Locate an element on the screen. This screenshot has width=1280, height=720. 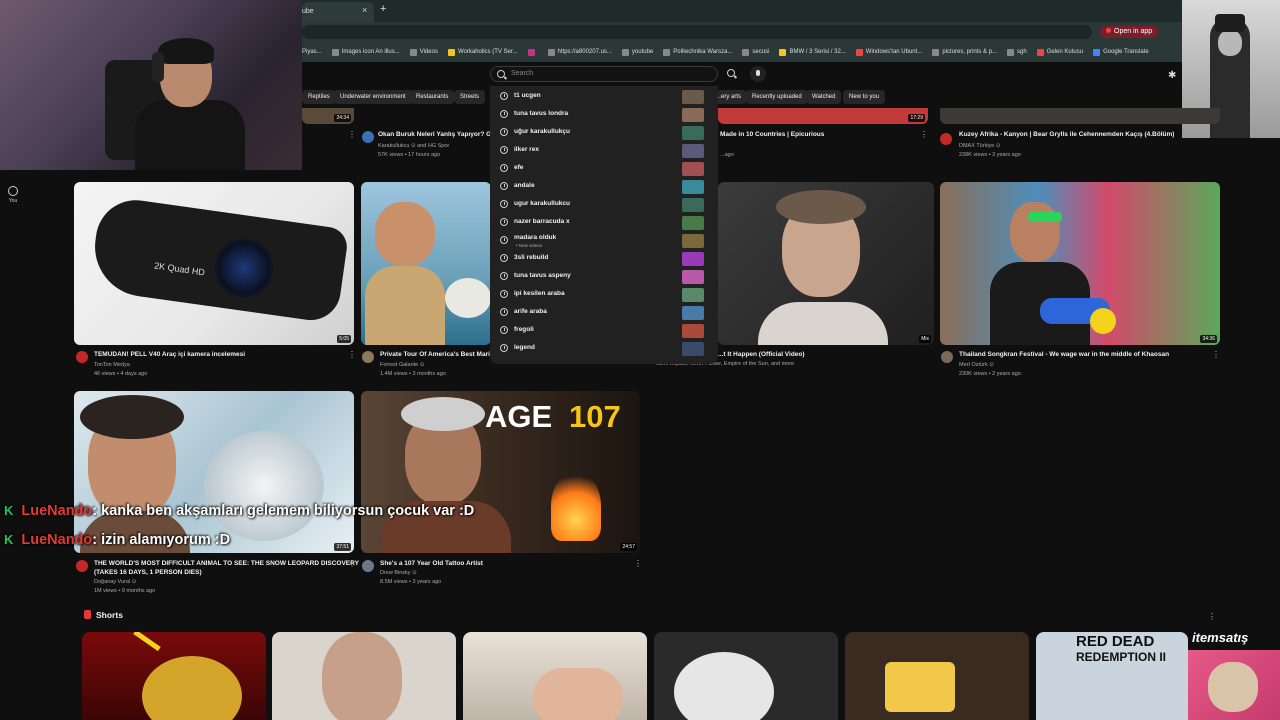
suggestion-item: ilker rex is located at coordinates (604, 151).